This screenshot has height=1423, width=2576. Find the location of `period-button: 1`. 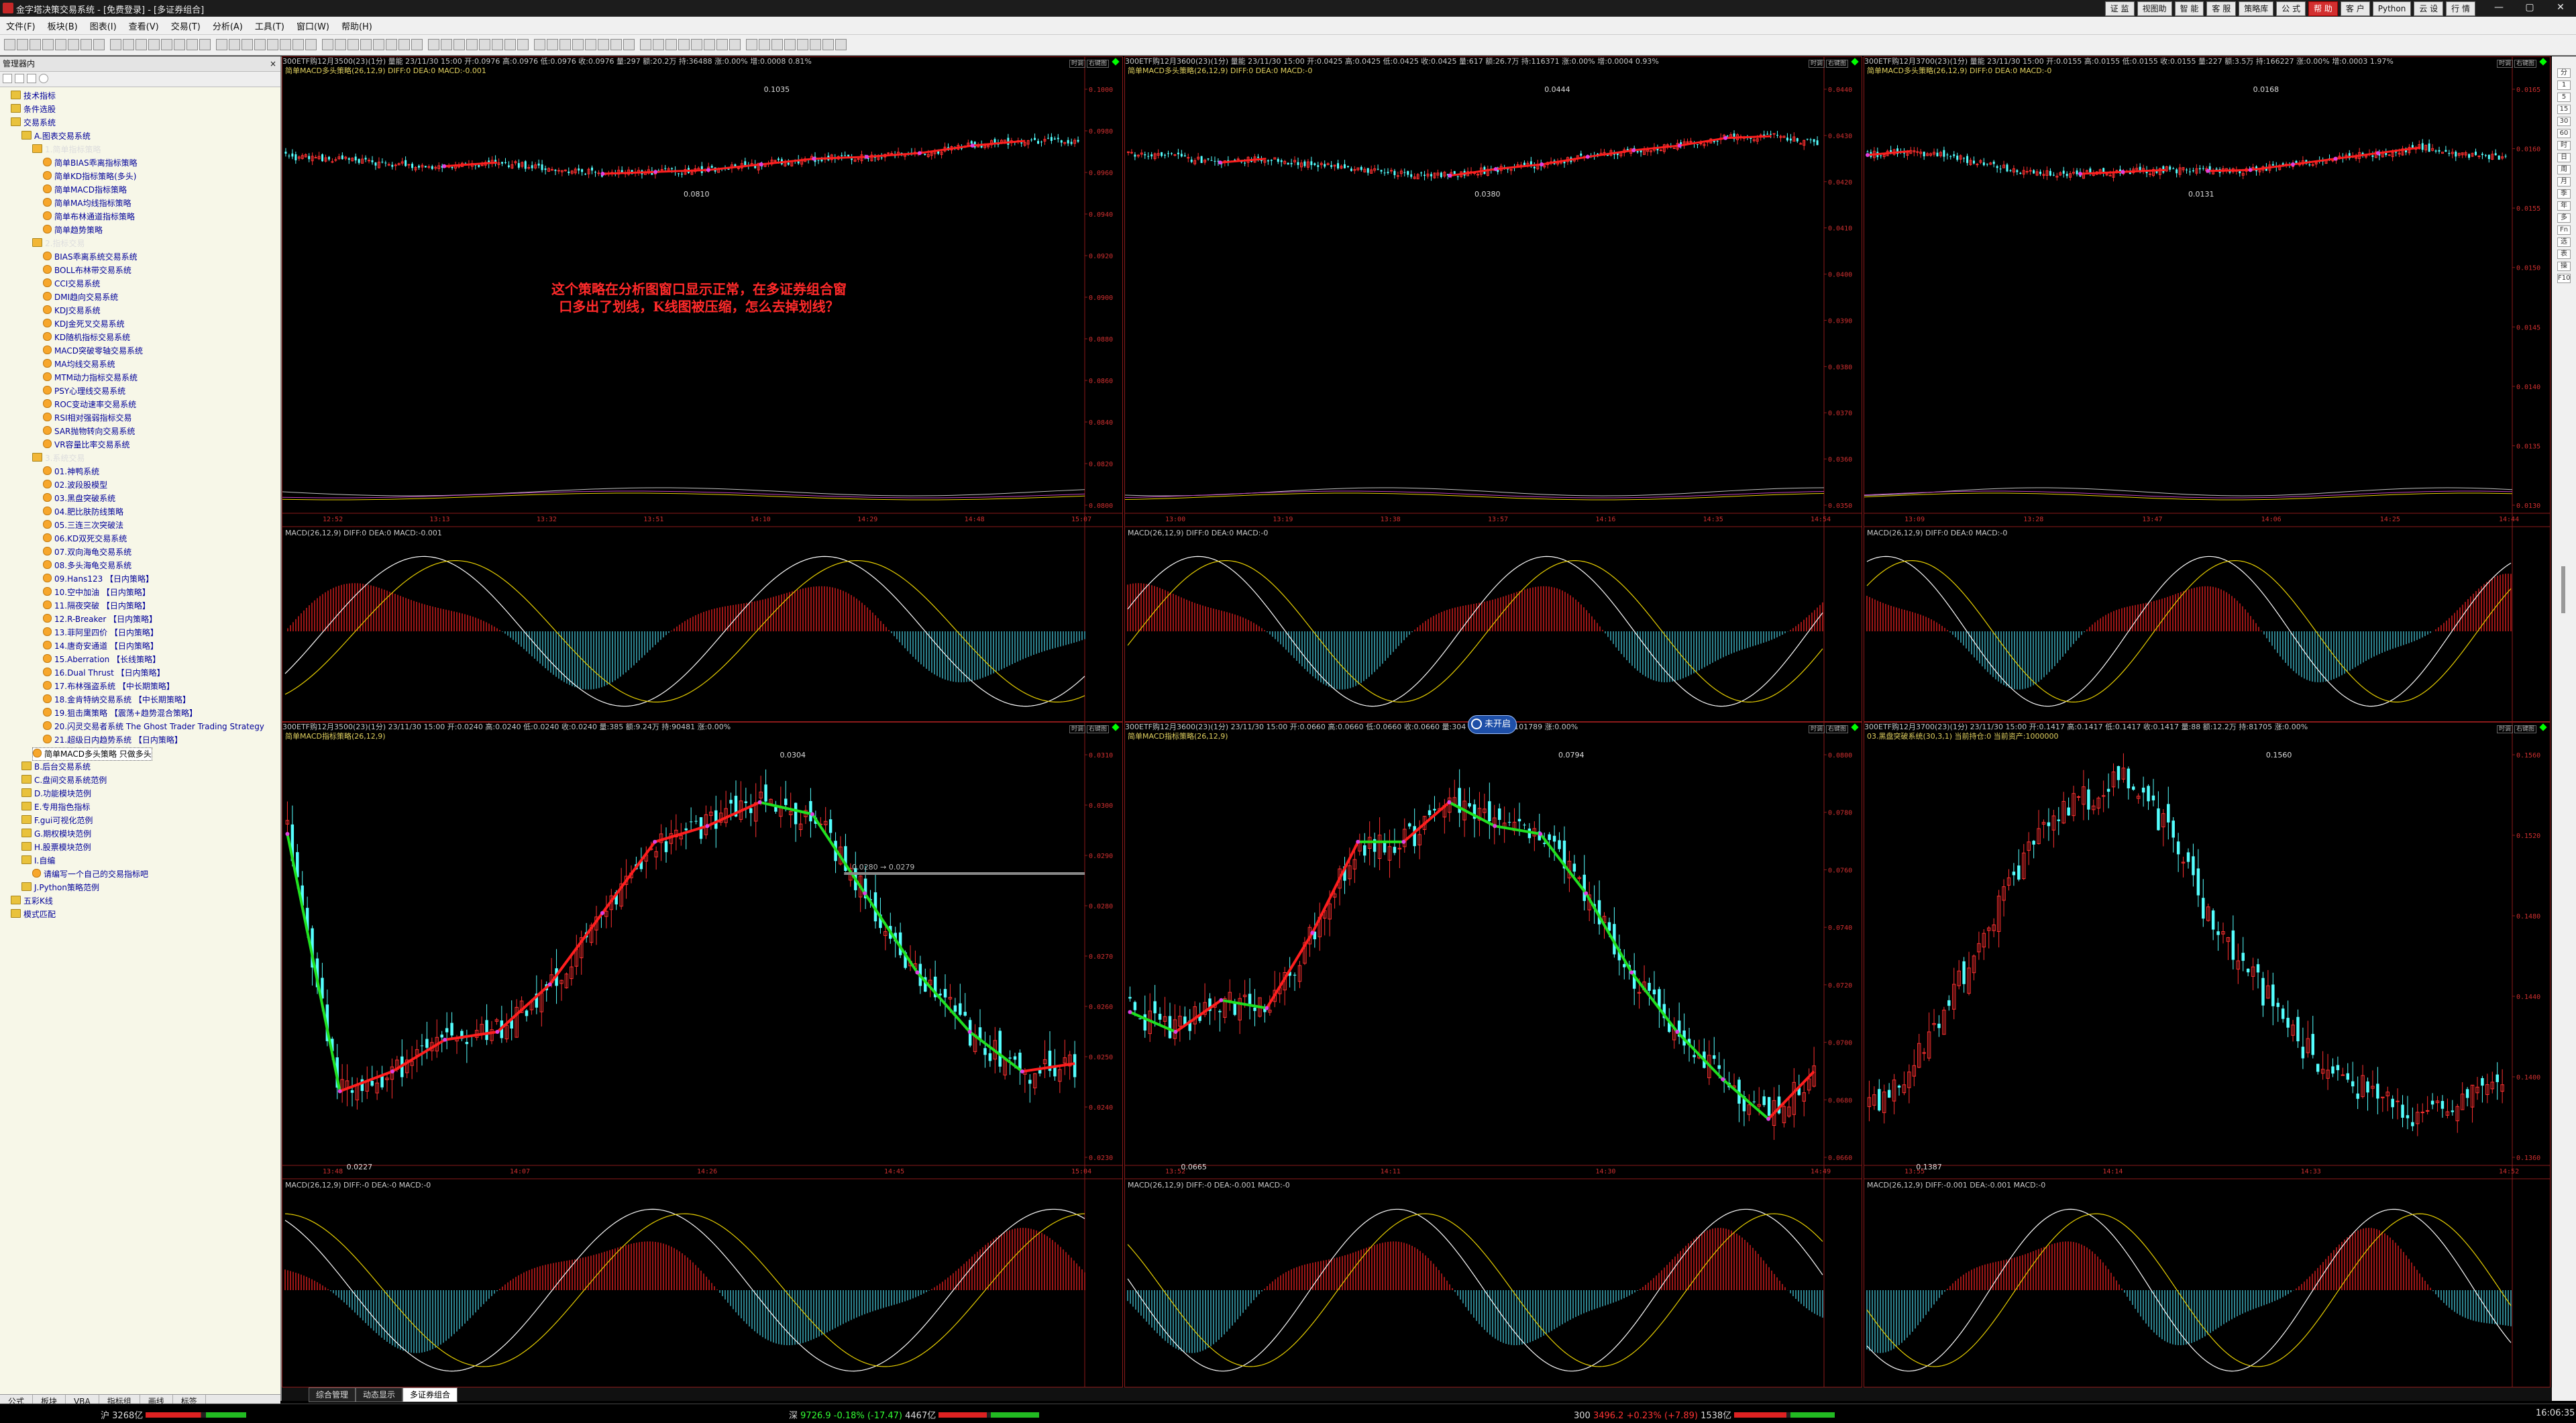

period-button: 1 is located at coordinates (2564, 85).